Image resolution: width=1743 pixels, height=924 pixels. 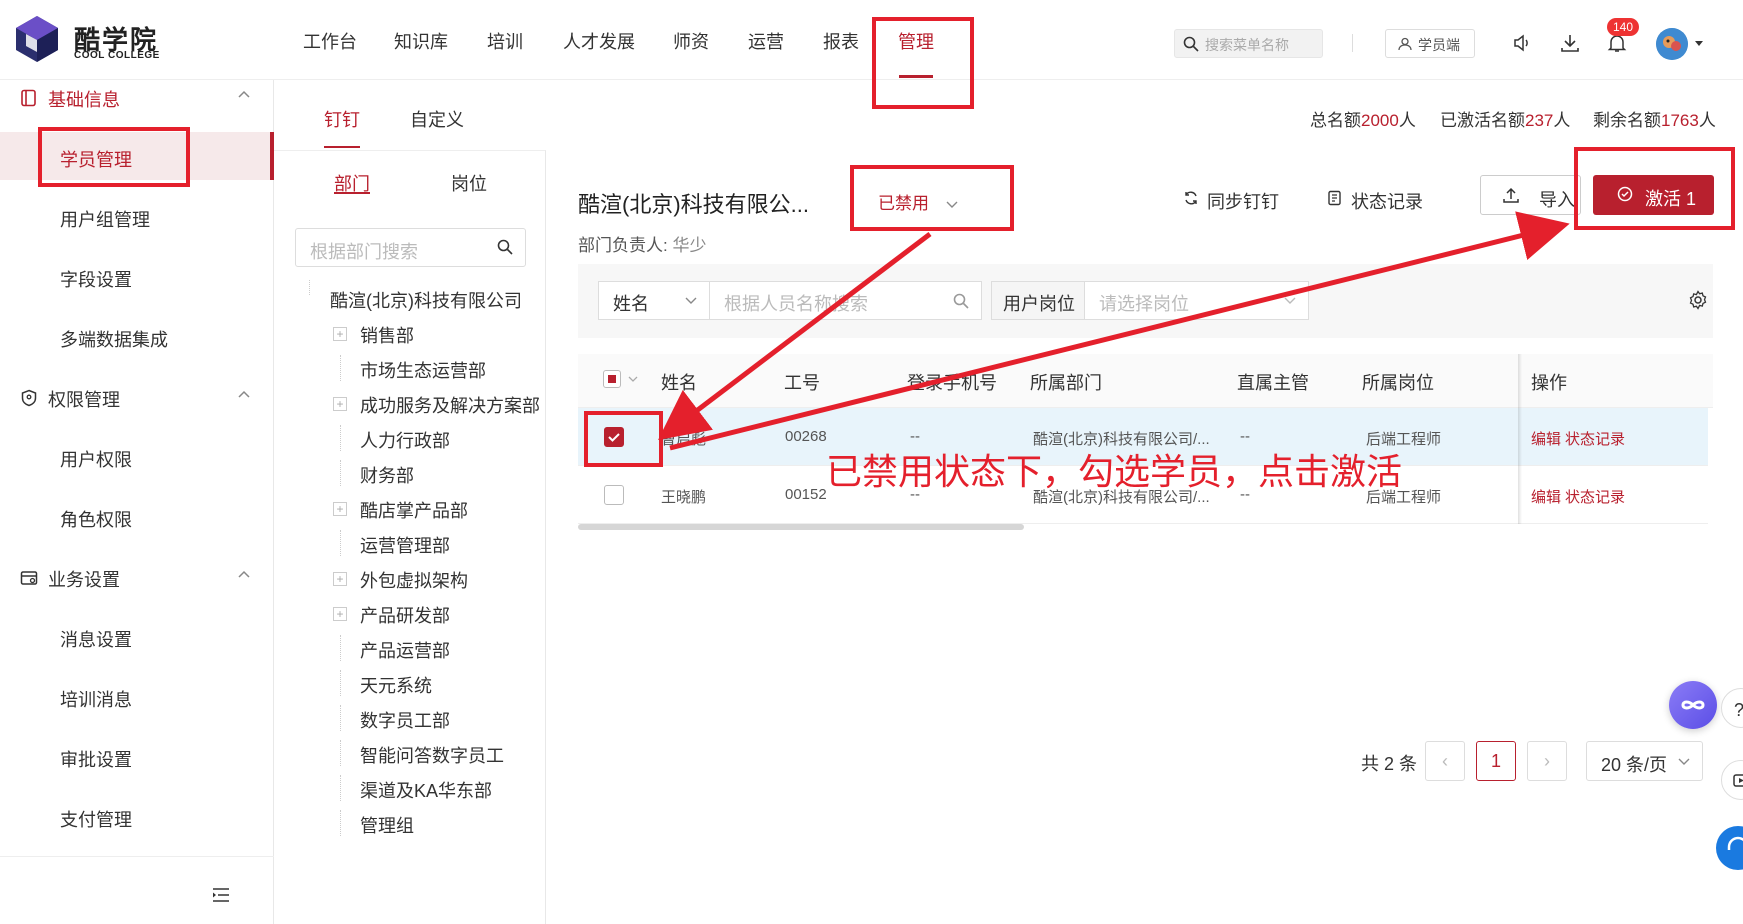 I want to click on arrow-to-checkbox, so click(x=795, y=336).